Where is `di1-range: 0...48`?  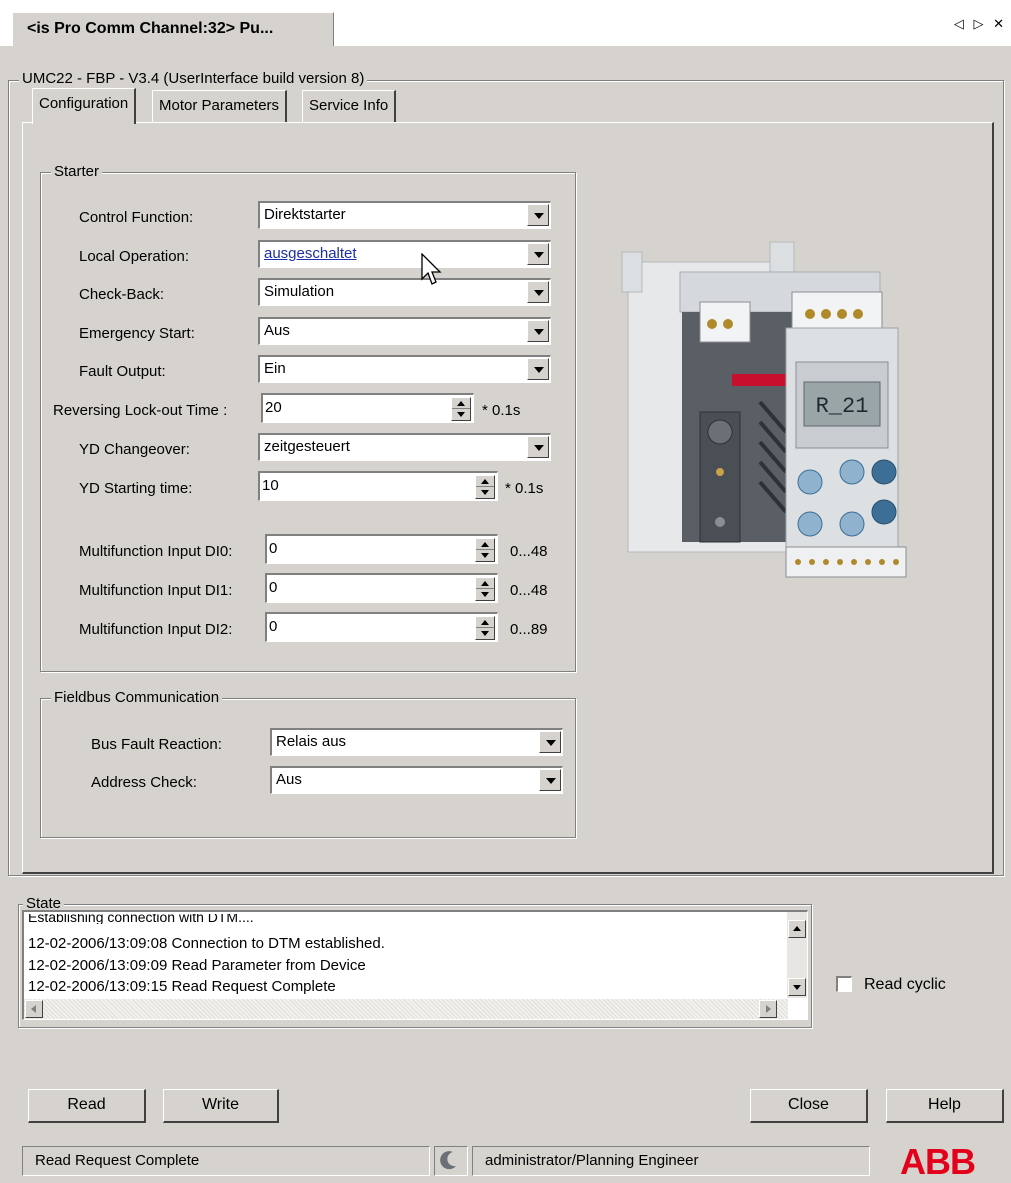
di1-range: 0...48 is located at coordinates (529, 590).